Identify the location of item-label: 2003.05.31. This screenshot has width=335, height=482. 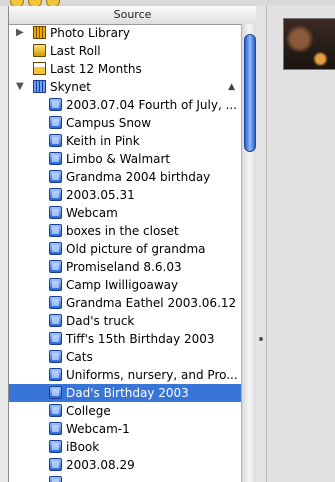
(100, 195).